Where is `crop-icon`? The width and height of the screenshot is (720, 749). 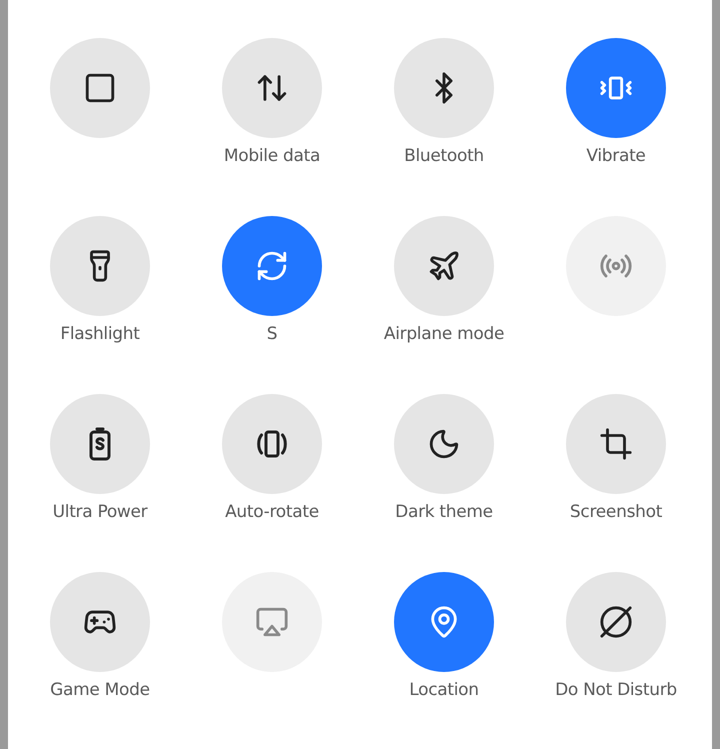
crop-icon is located at coordinates (616, 444).